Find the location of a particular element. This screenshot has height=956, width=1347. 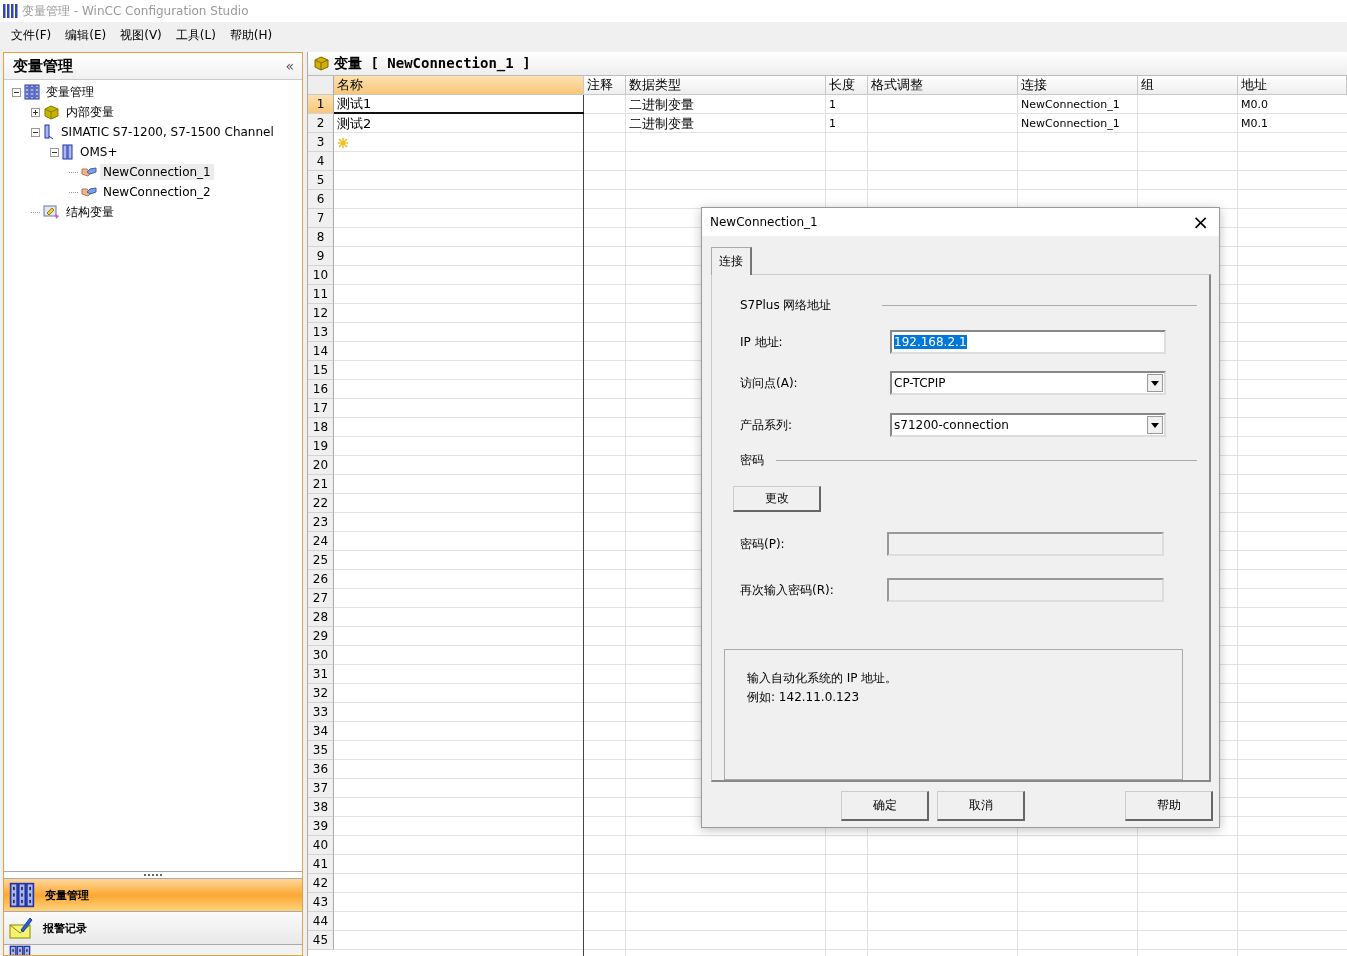

nav-item: 报警记录 is located at coordinates (153, 928).